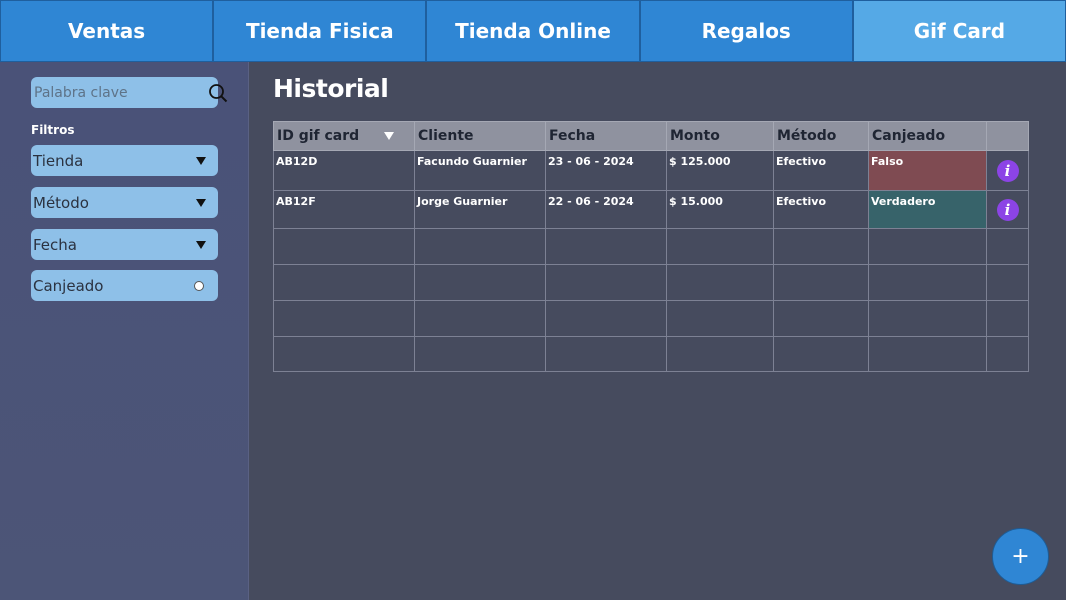 This screenshot has width=1066, height=600. What do you see at coordinates (124, 244) in the screenshot?
I see `filter-fecha: Fecha` at bounding box center [124, 244].